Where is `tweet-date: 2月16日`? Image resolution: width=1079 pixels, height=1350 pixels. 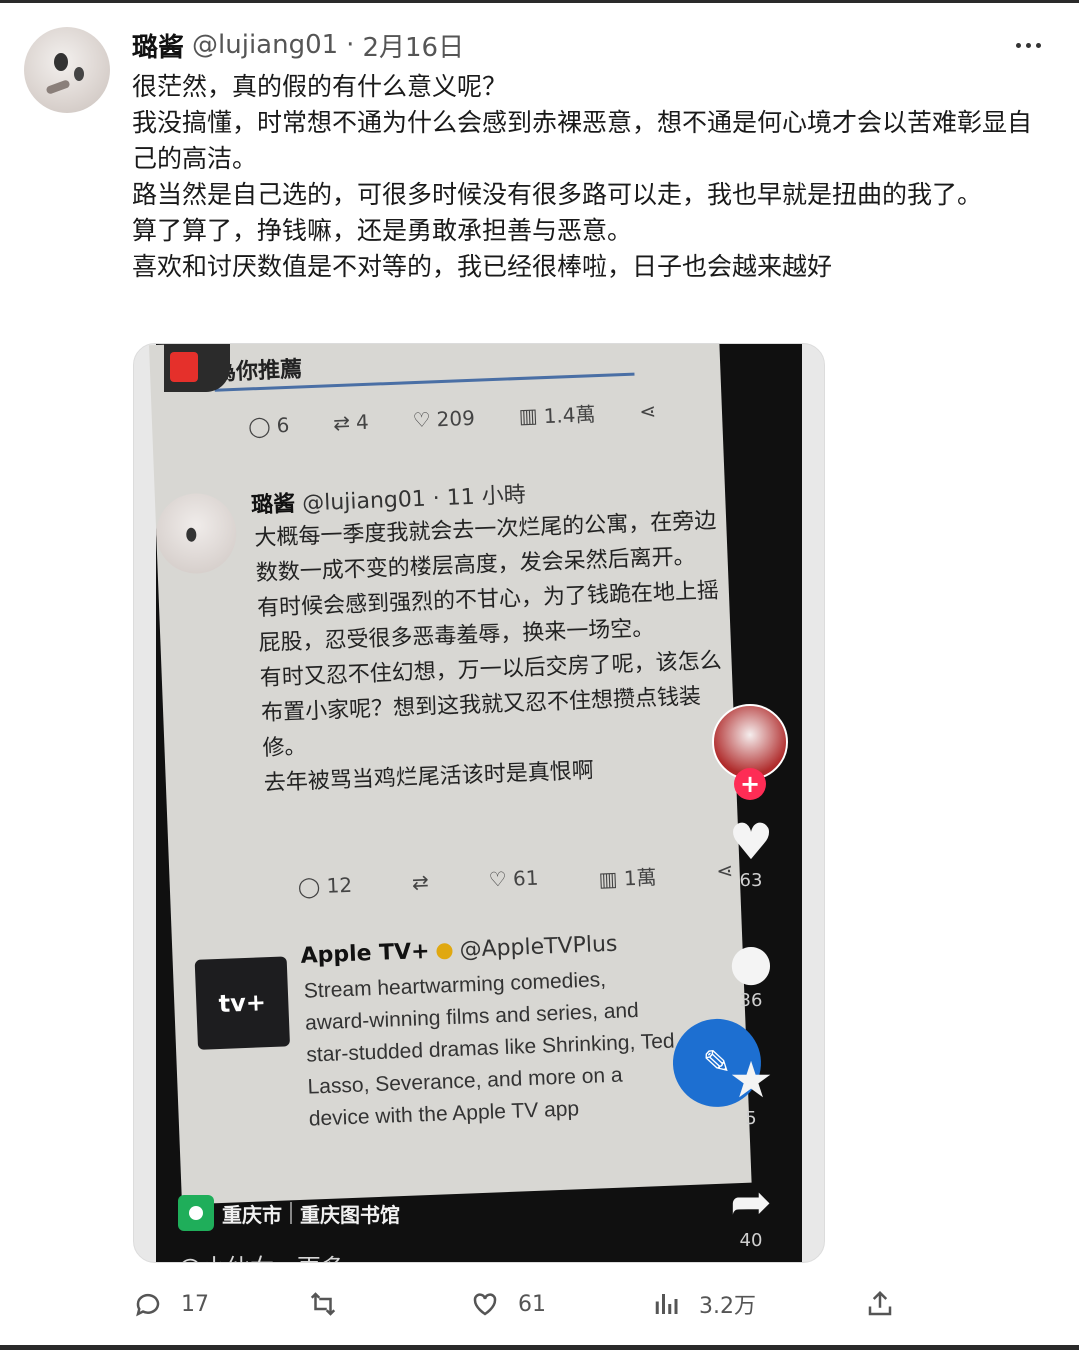 tweet-date: 2月16日 is located at coordinates (413, 45).